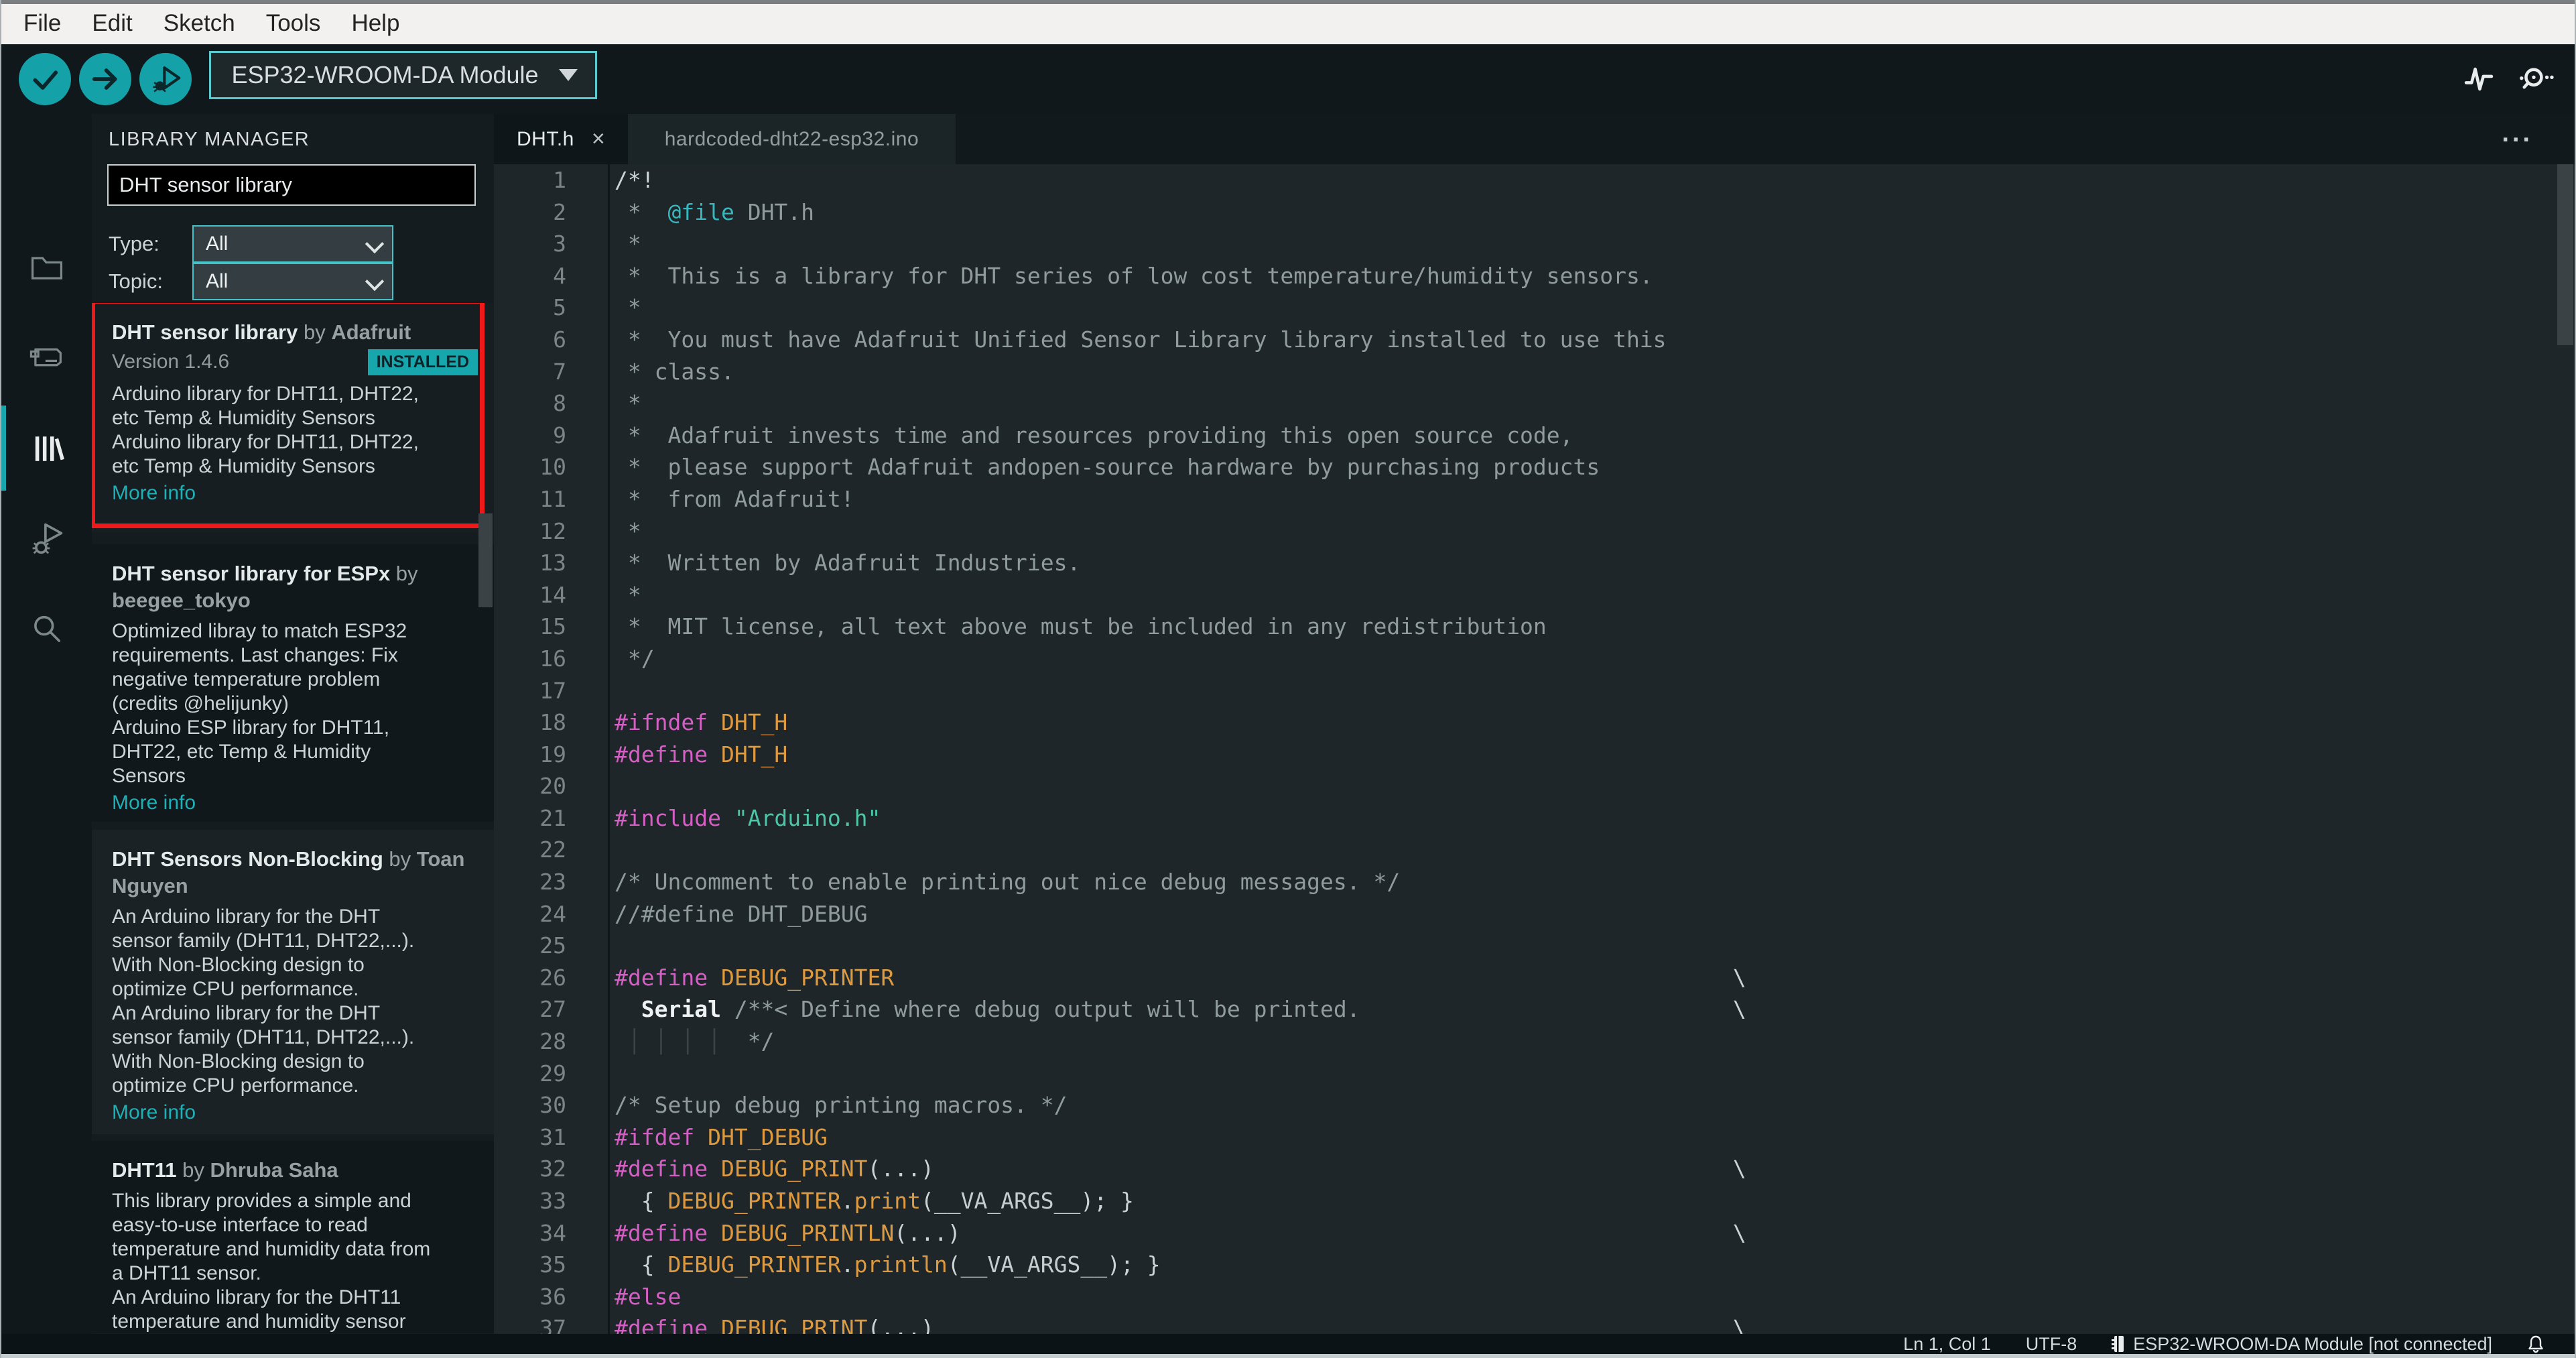 The image size is (2576, 1358). I want to click on folder-icon, so click(47, 267).